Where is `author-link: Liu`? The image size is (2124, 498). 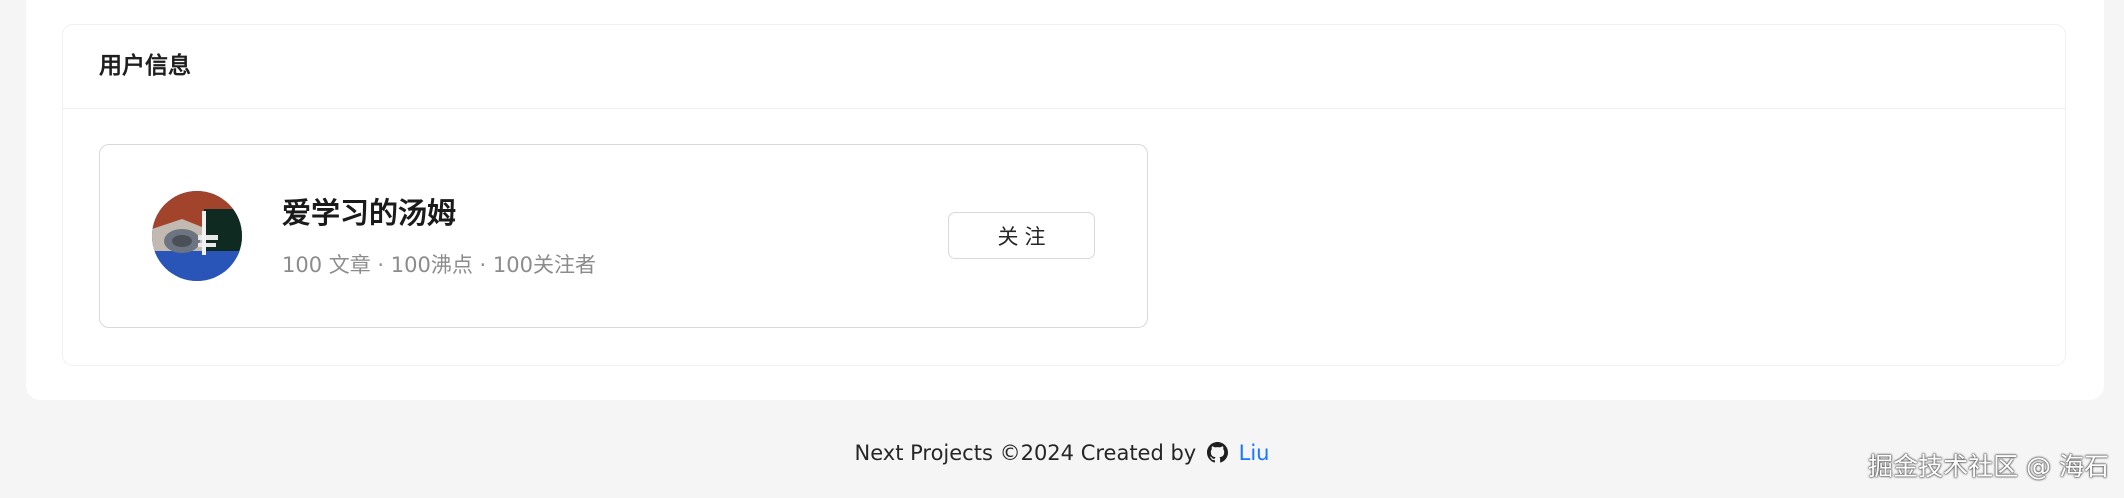
author-link: Liu is located at coordinates (1254, 453).